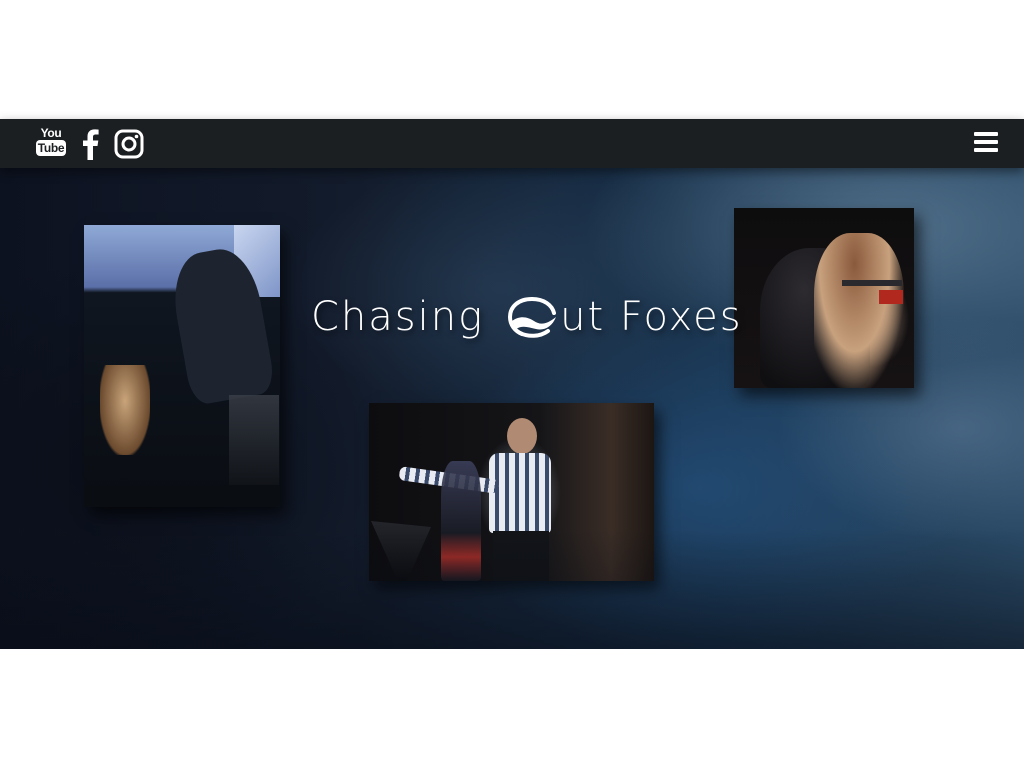  Describe the element at coordinates (522, 436) in the screenshot. I see `singer-head` at that location.